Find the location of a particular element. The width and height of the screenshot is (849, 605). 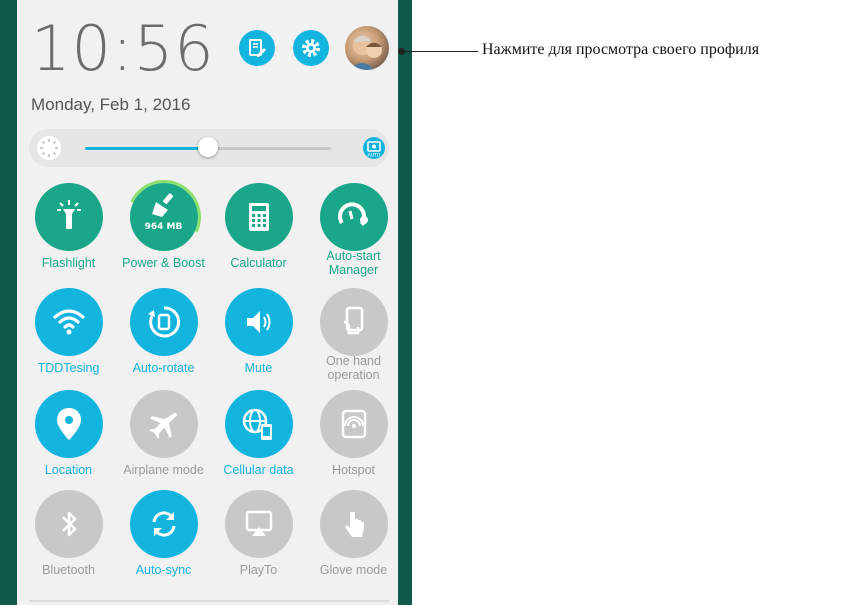

tile-mute: Mute is located at coordinates (258, 331).